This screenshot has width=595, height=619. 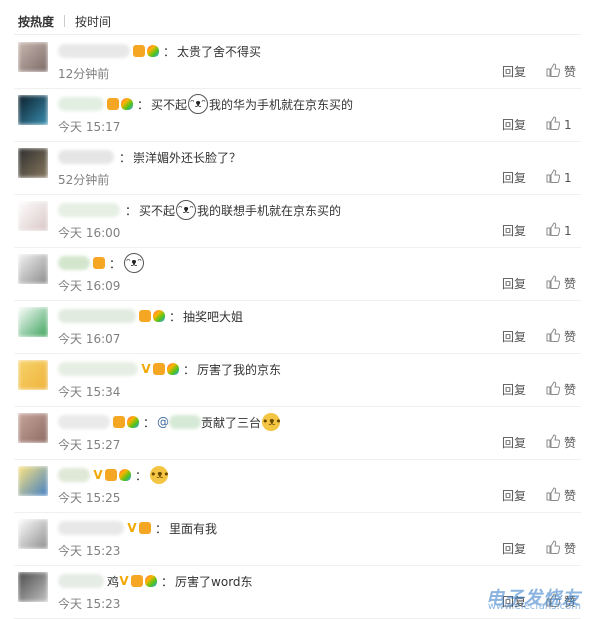 I want to click on sort-bar: 按热度 按时间, so click(x=64, y=21).